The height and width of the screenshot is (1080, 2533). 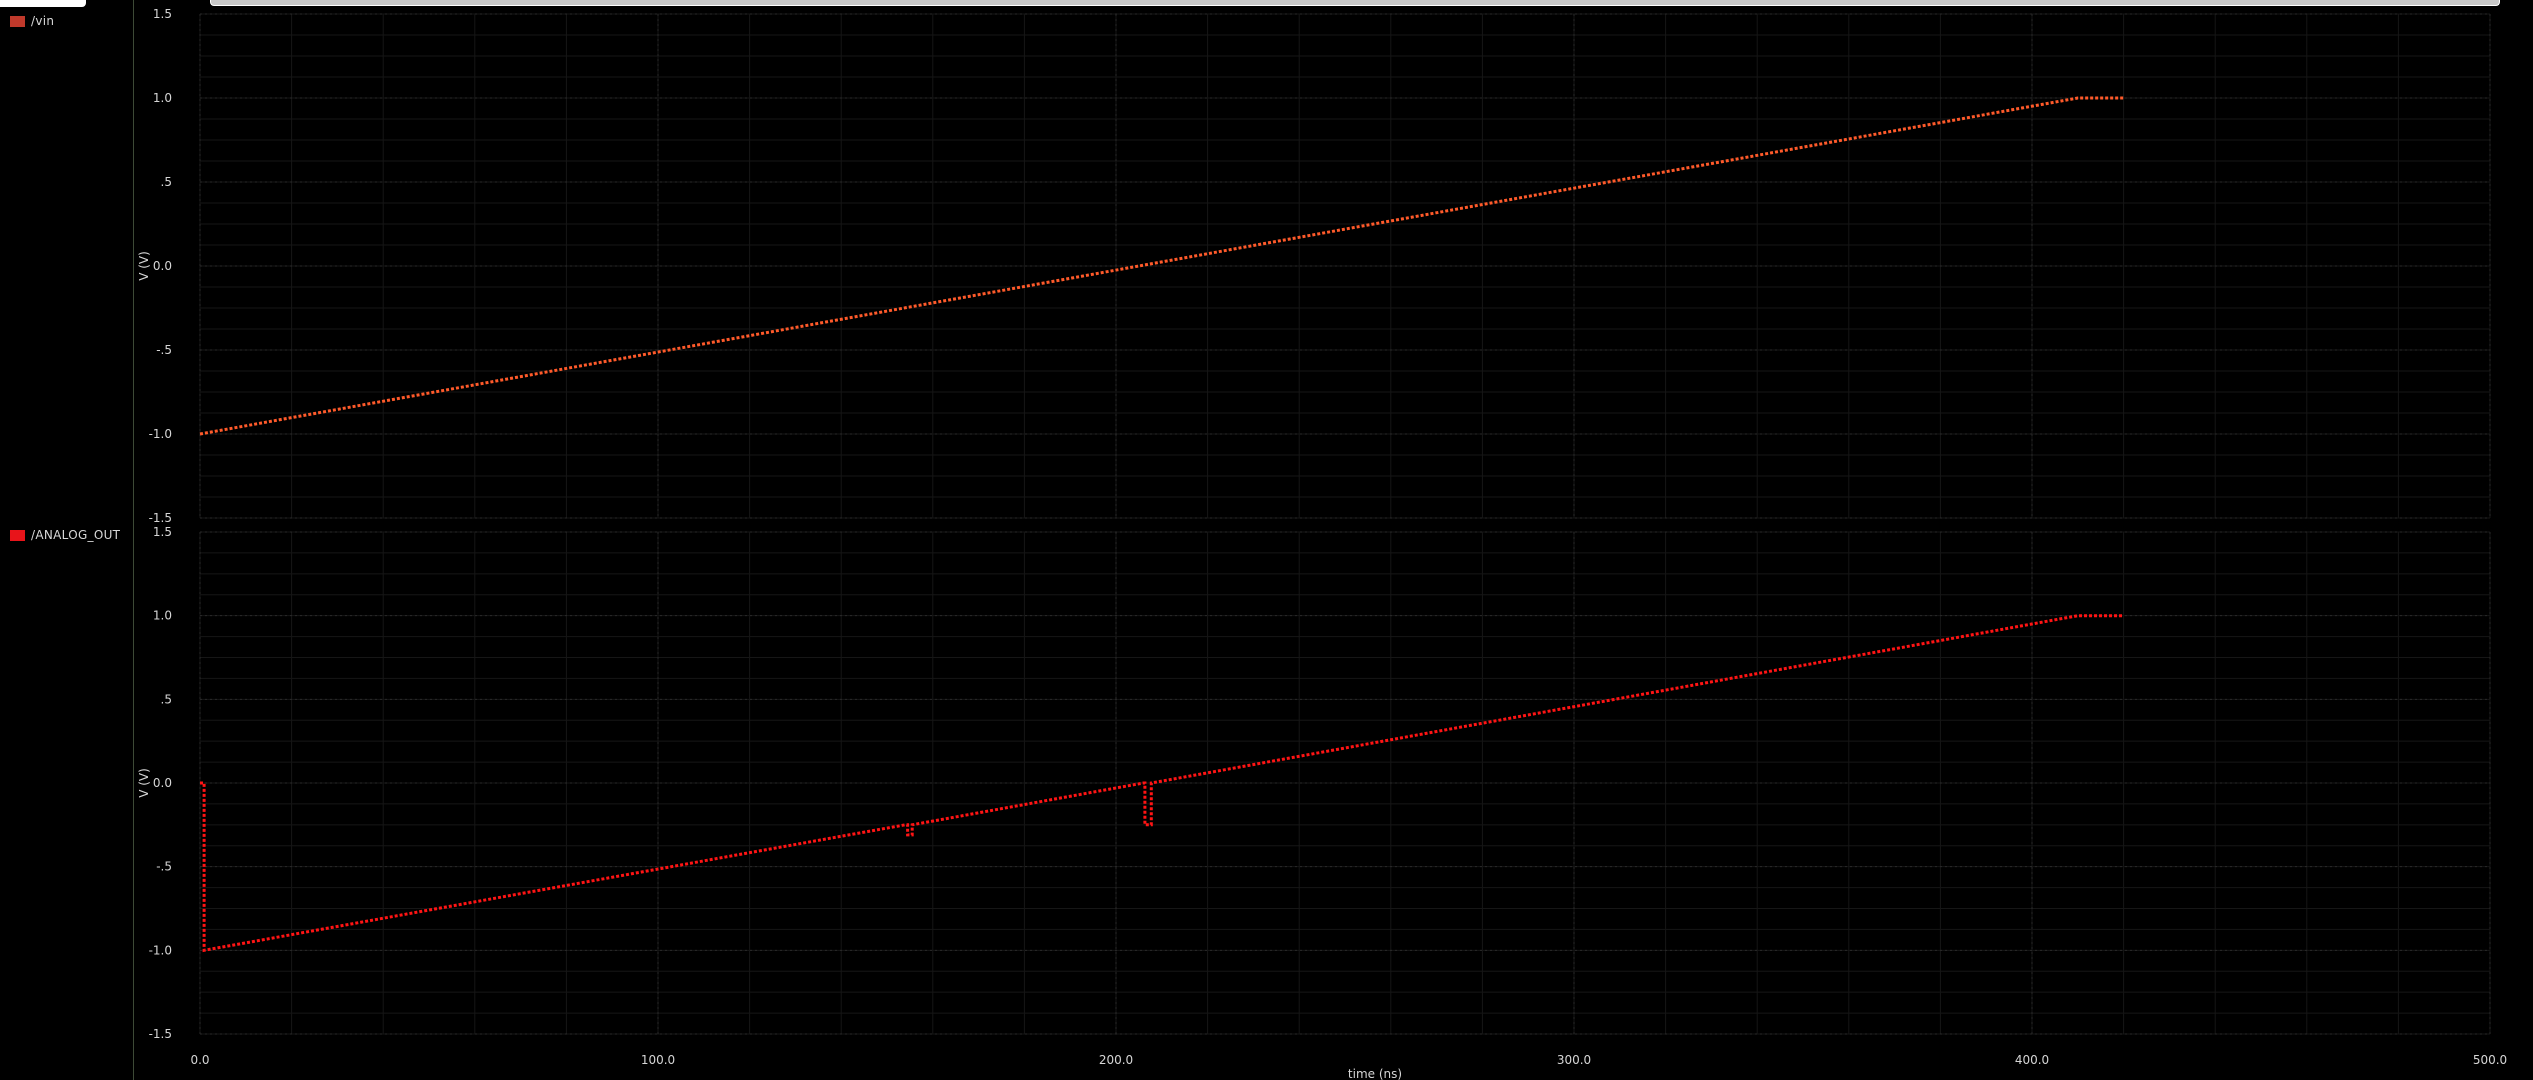 I want to click on x-tick-label: 400.0, so click(x=2032, y=1060).